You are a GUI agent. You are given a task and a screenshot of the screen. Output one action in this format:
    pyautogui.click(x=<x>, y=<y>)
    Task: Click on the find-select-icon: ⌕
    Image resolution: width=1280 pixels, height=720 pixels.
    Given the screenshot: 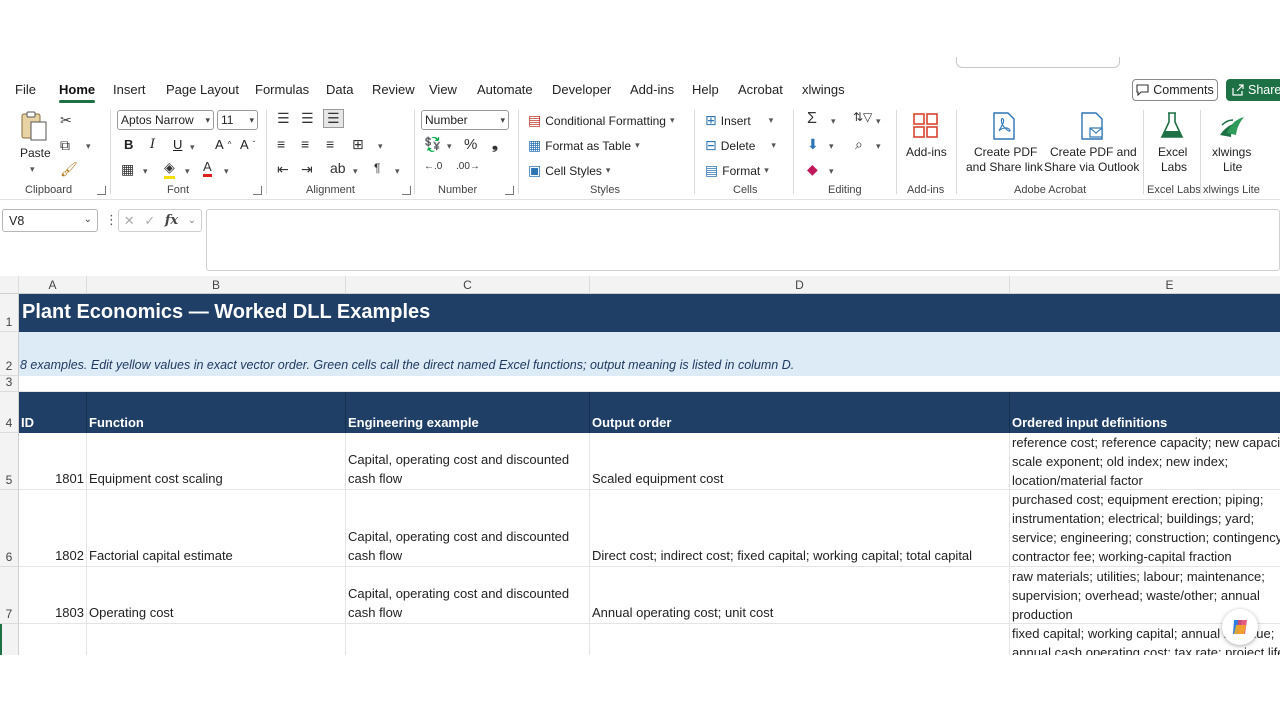 What is the action you would take?
    pyautogui.click(x=859, y=144)
    